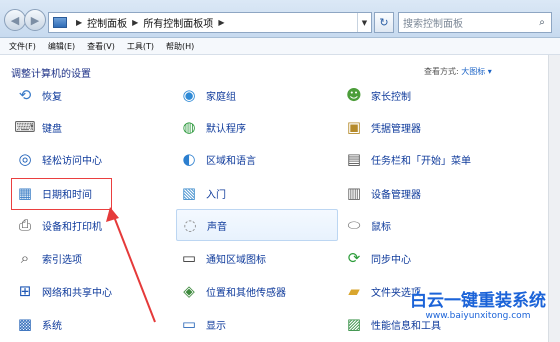  I want to click on speaker-icon: ◌, so click(190, 225).